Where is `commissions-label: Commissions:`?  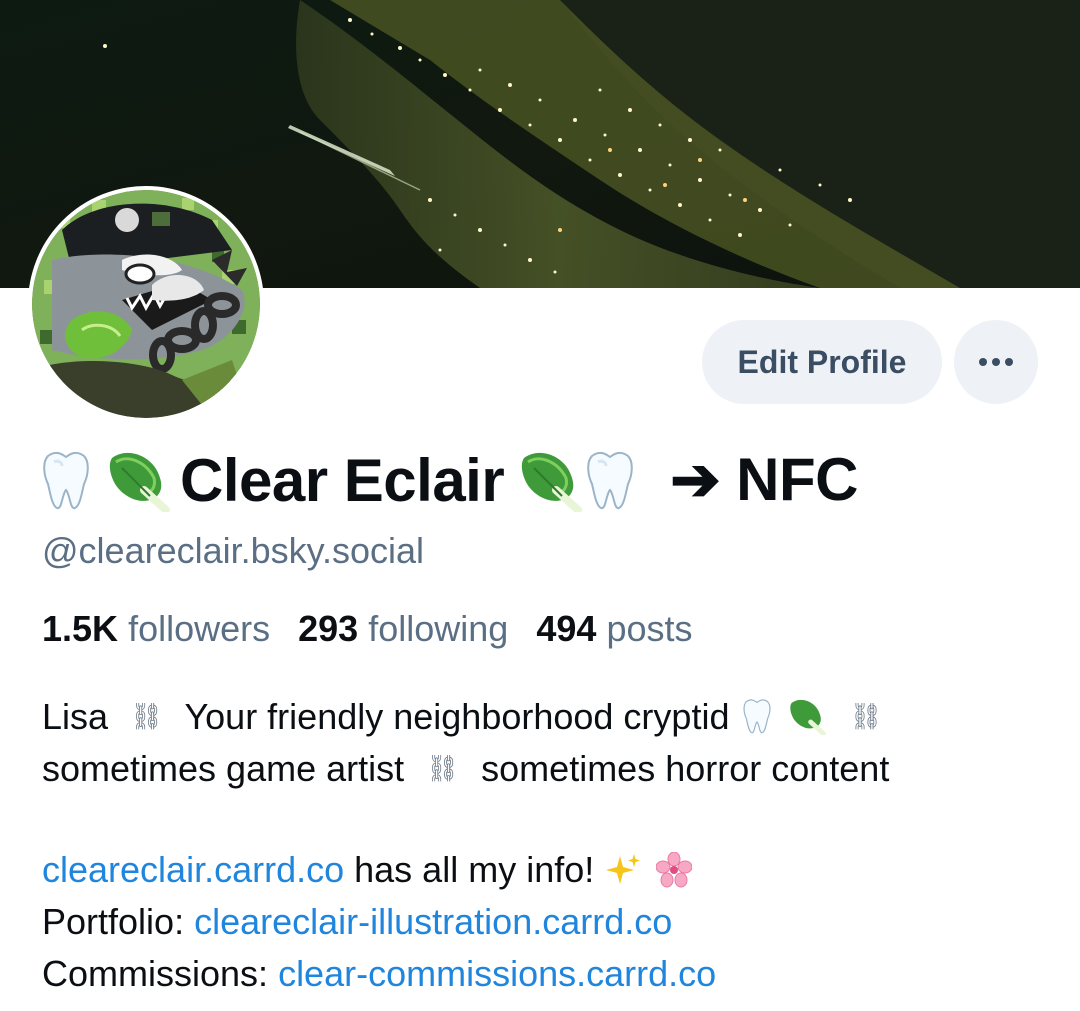
commissions-label: Commissions: is located at coordinates (155, 973).